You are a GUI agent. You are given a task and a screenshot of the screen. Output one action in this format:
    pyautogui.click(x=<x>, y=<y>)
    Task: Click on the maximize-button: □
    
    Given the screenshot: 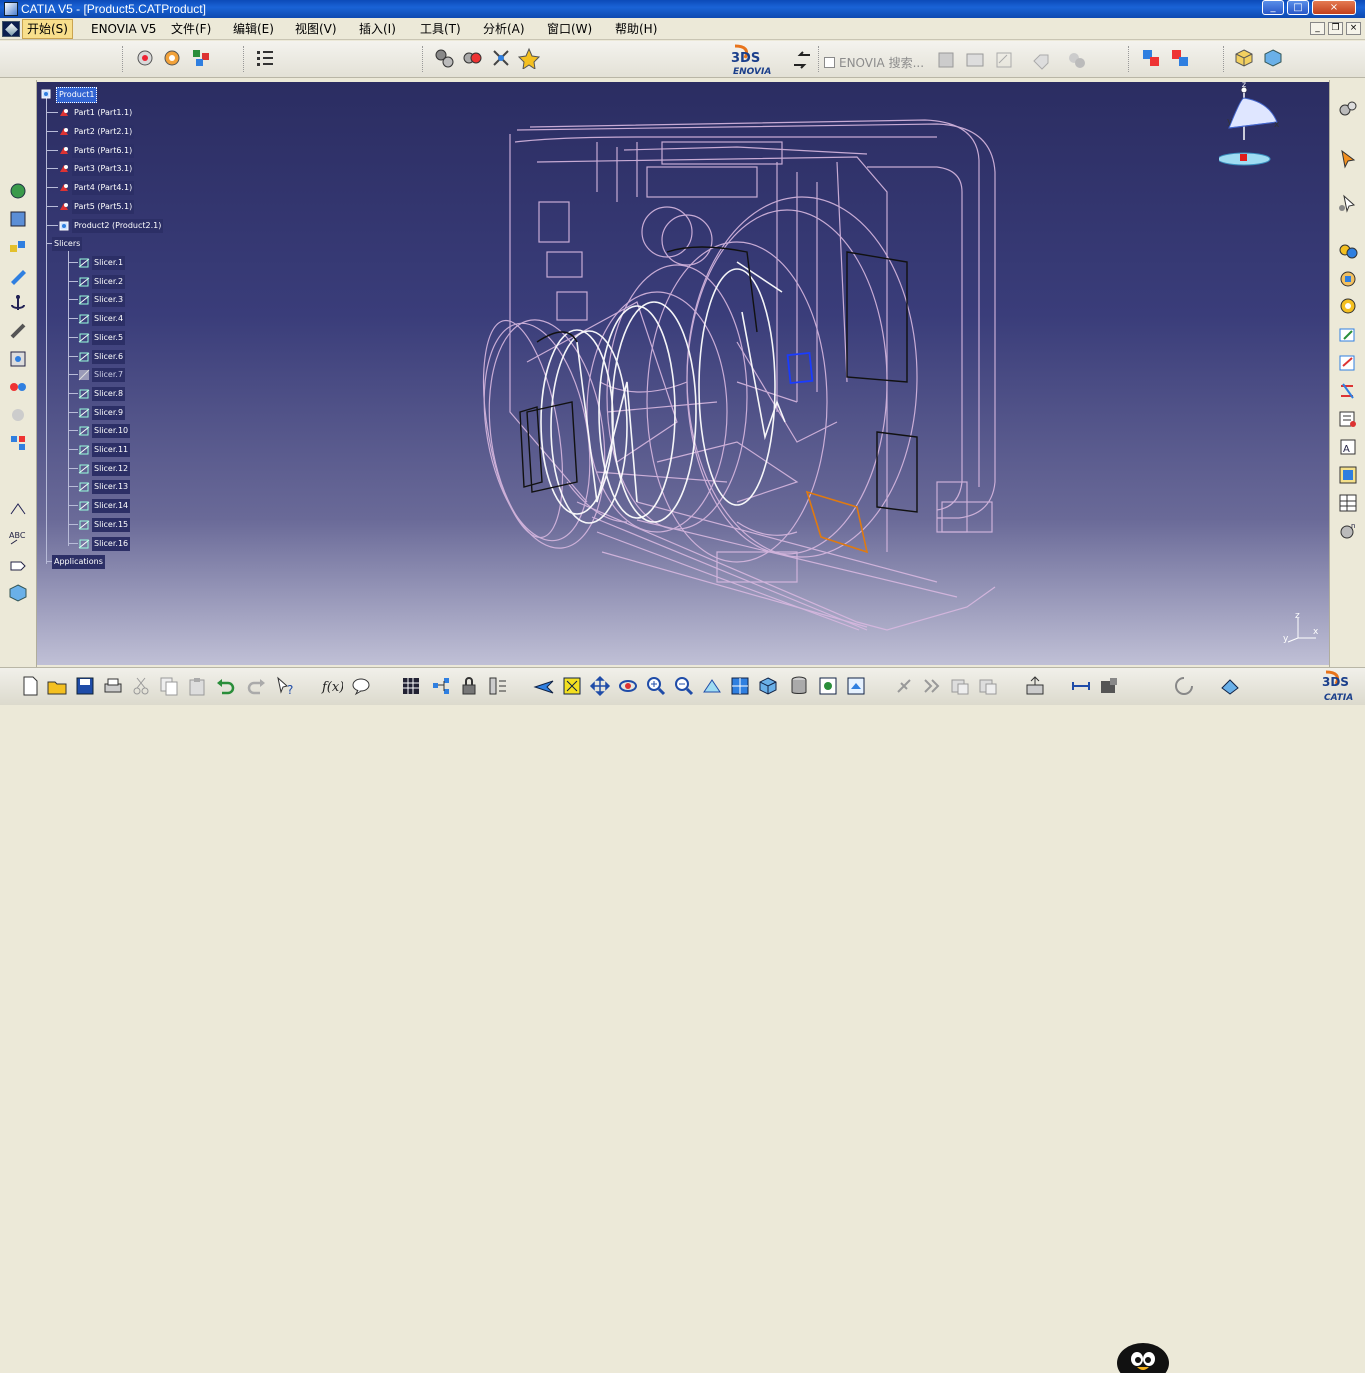 What is the action you would take?
    pyautogui.click(x=1298, y=7)
    